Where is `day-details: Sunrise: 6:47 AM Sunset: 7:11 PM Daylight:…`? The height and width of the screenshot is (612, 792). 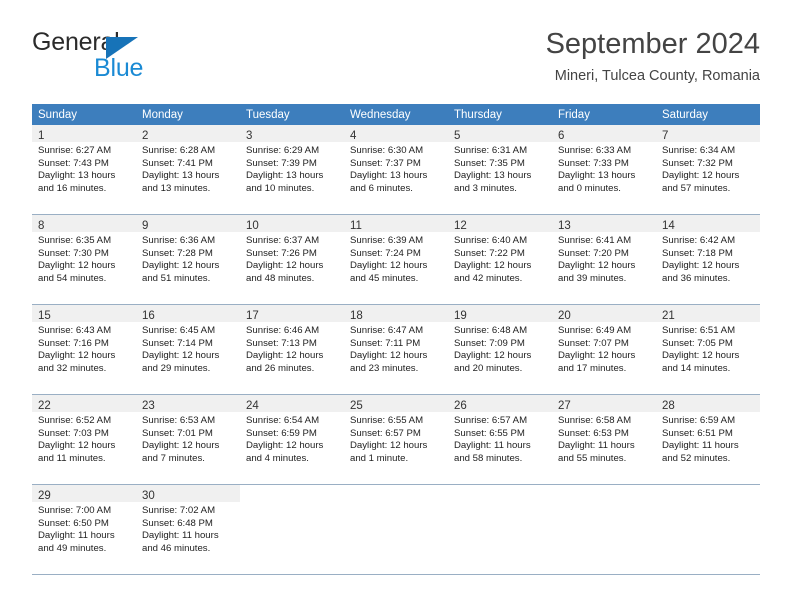
day-details: Sunrise: 6:47 AM Sunset: 7:11 PM Daylight:… is located at coordinates (396, 348).